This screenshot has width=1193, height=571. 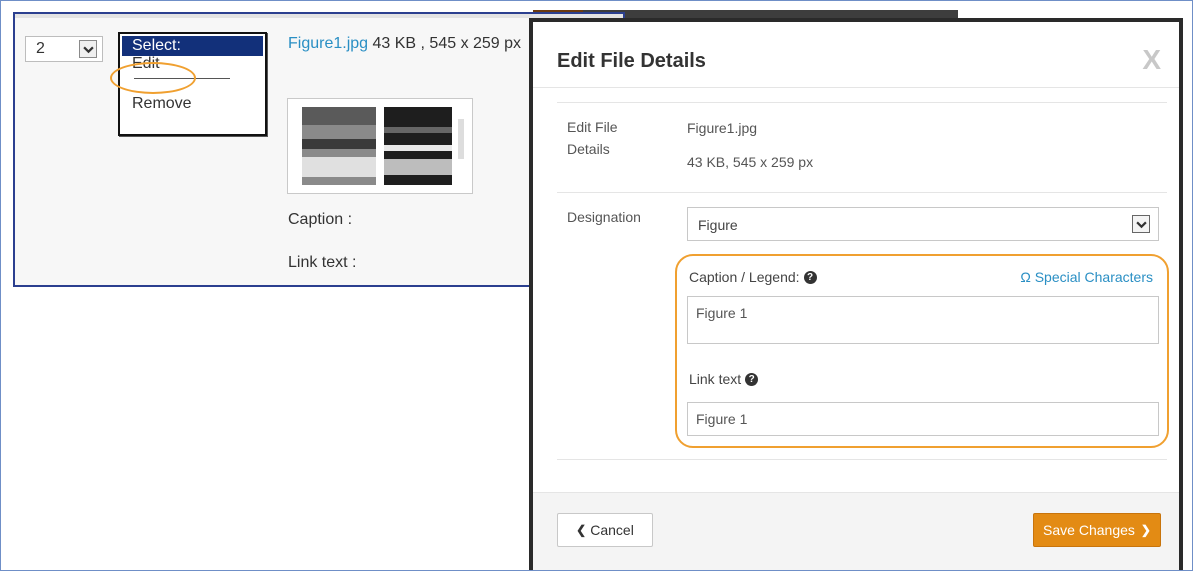 I want to click on cancel-label: Cancel, so click(x=612, y=530).